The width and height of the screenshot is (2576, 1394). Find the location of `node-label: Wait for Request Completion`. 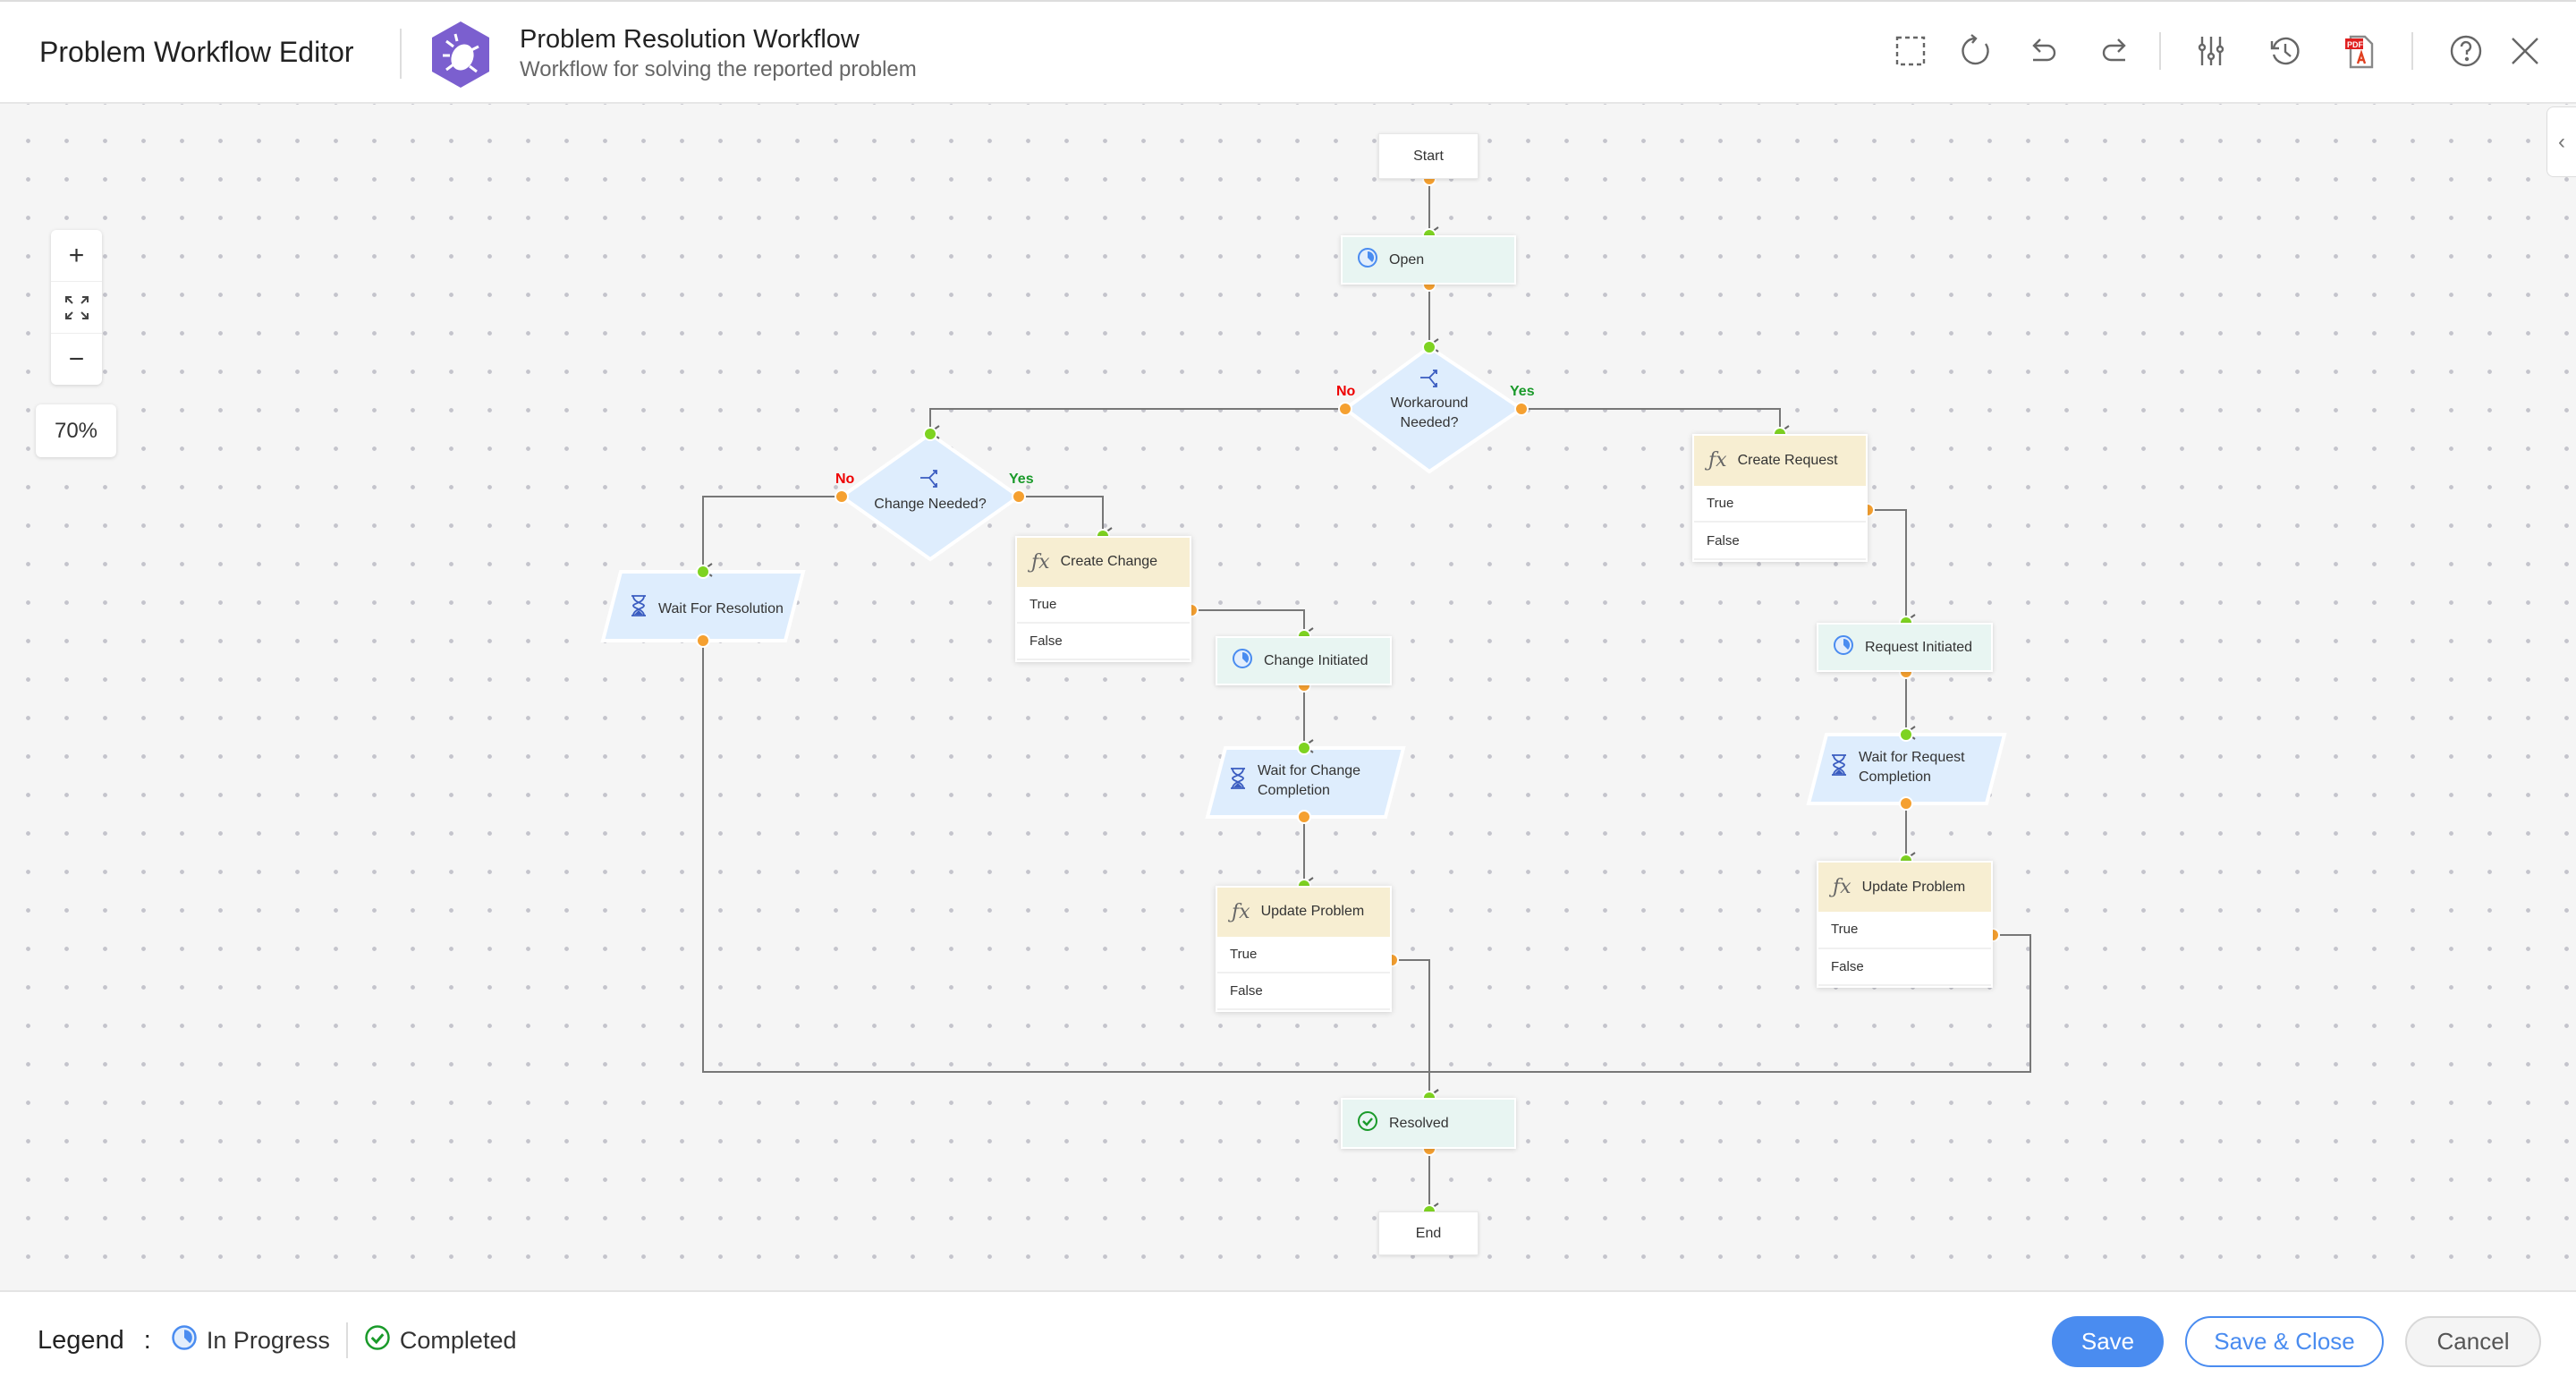

node-label: Wait for Request Completion is located at coordinates (1912, 768).